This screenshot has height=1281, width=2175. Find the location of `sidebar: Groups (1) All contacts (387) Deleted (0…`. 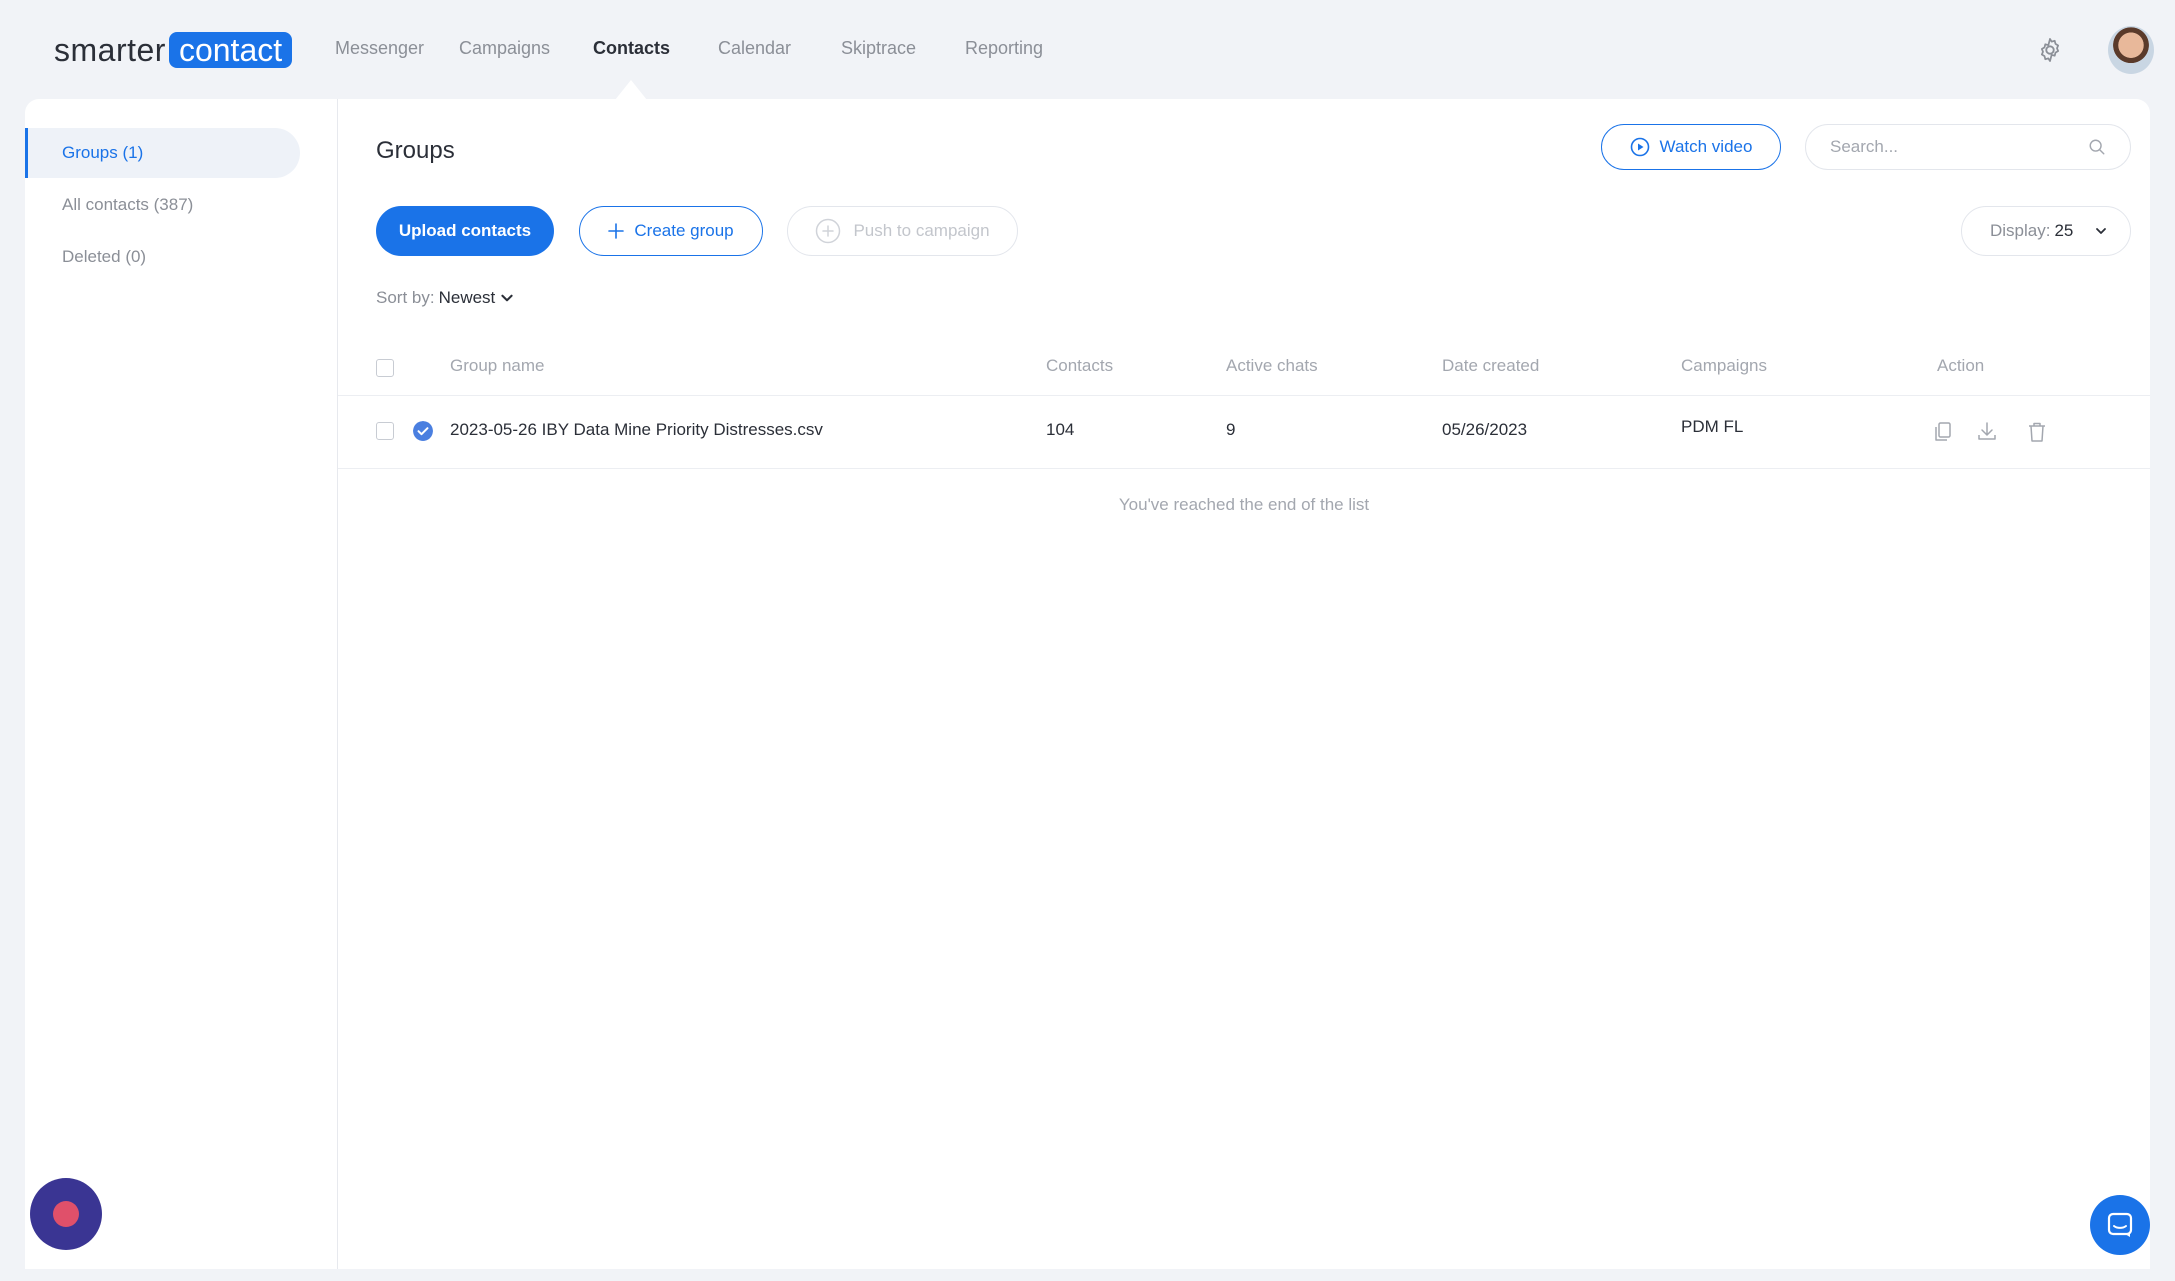

sidebar: Groups (1) All contacts (387) Deleted (0… is located at coordinates (181, 684).